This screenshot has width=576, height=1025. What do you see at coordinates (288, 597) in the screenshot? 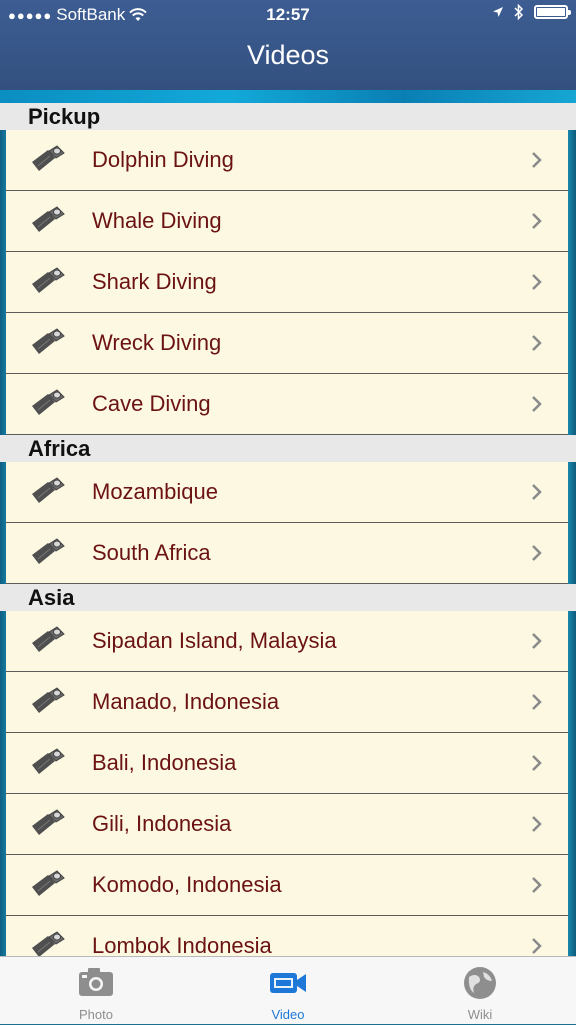
I see `section-header: Asia` at bounding box center [288, 597].